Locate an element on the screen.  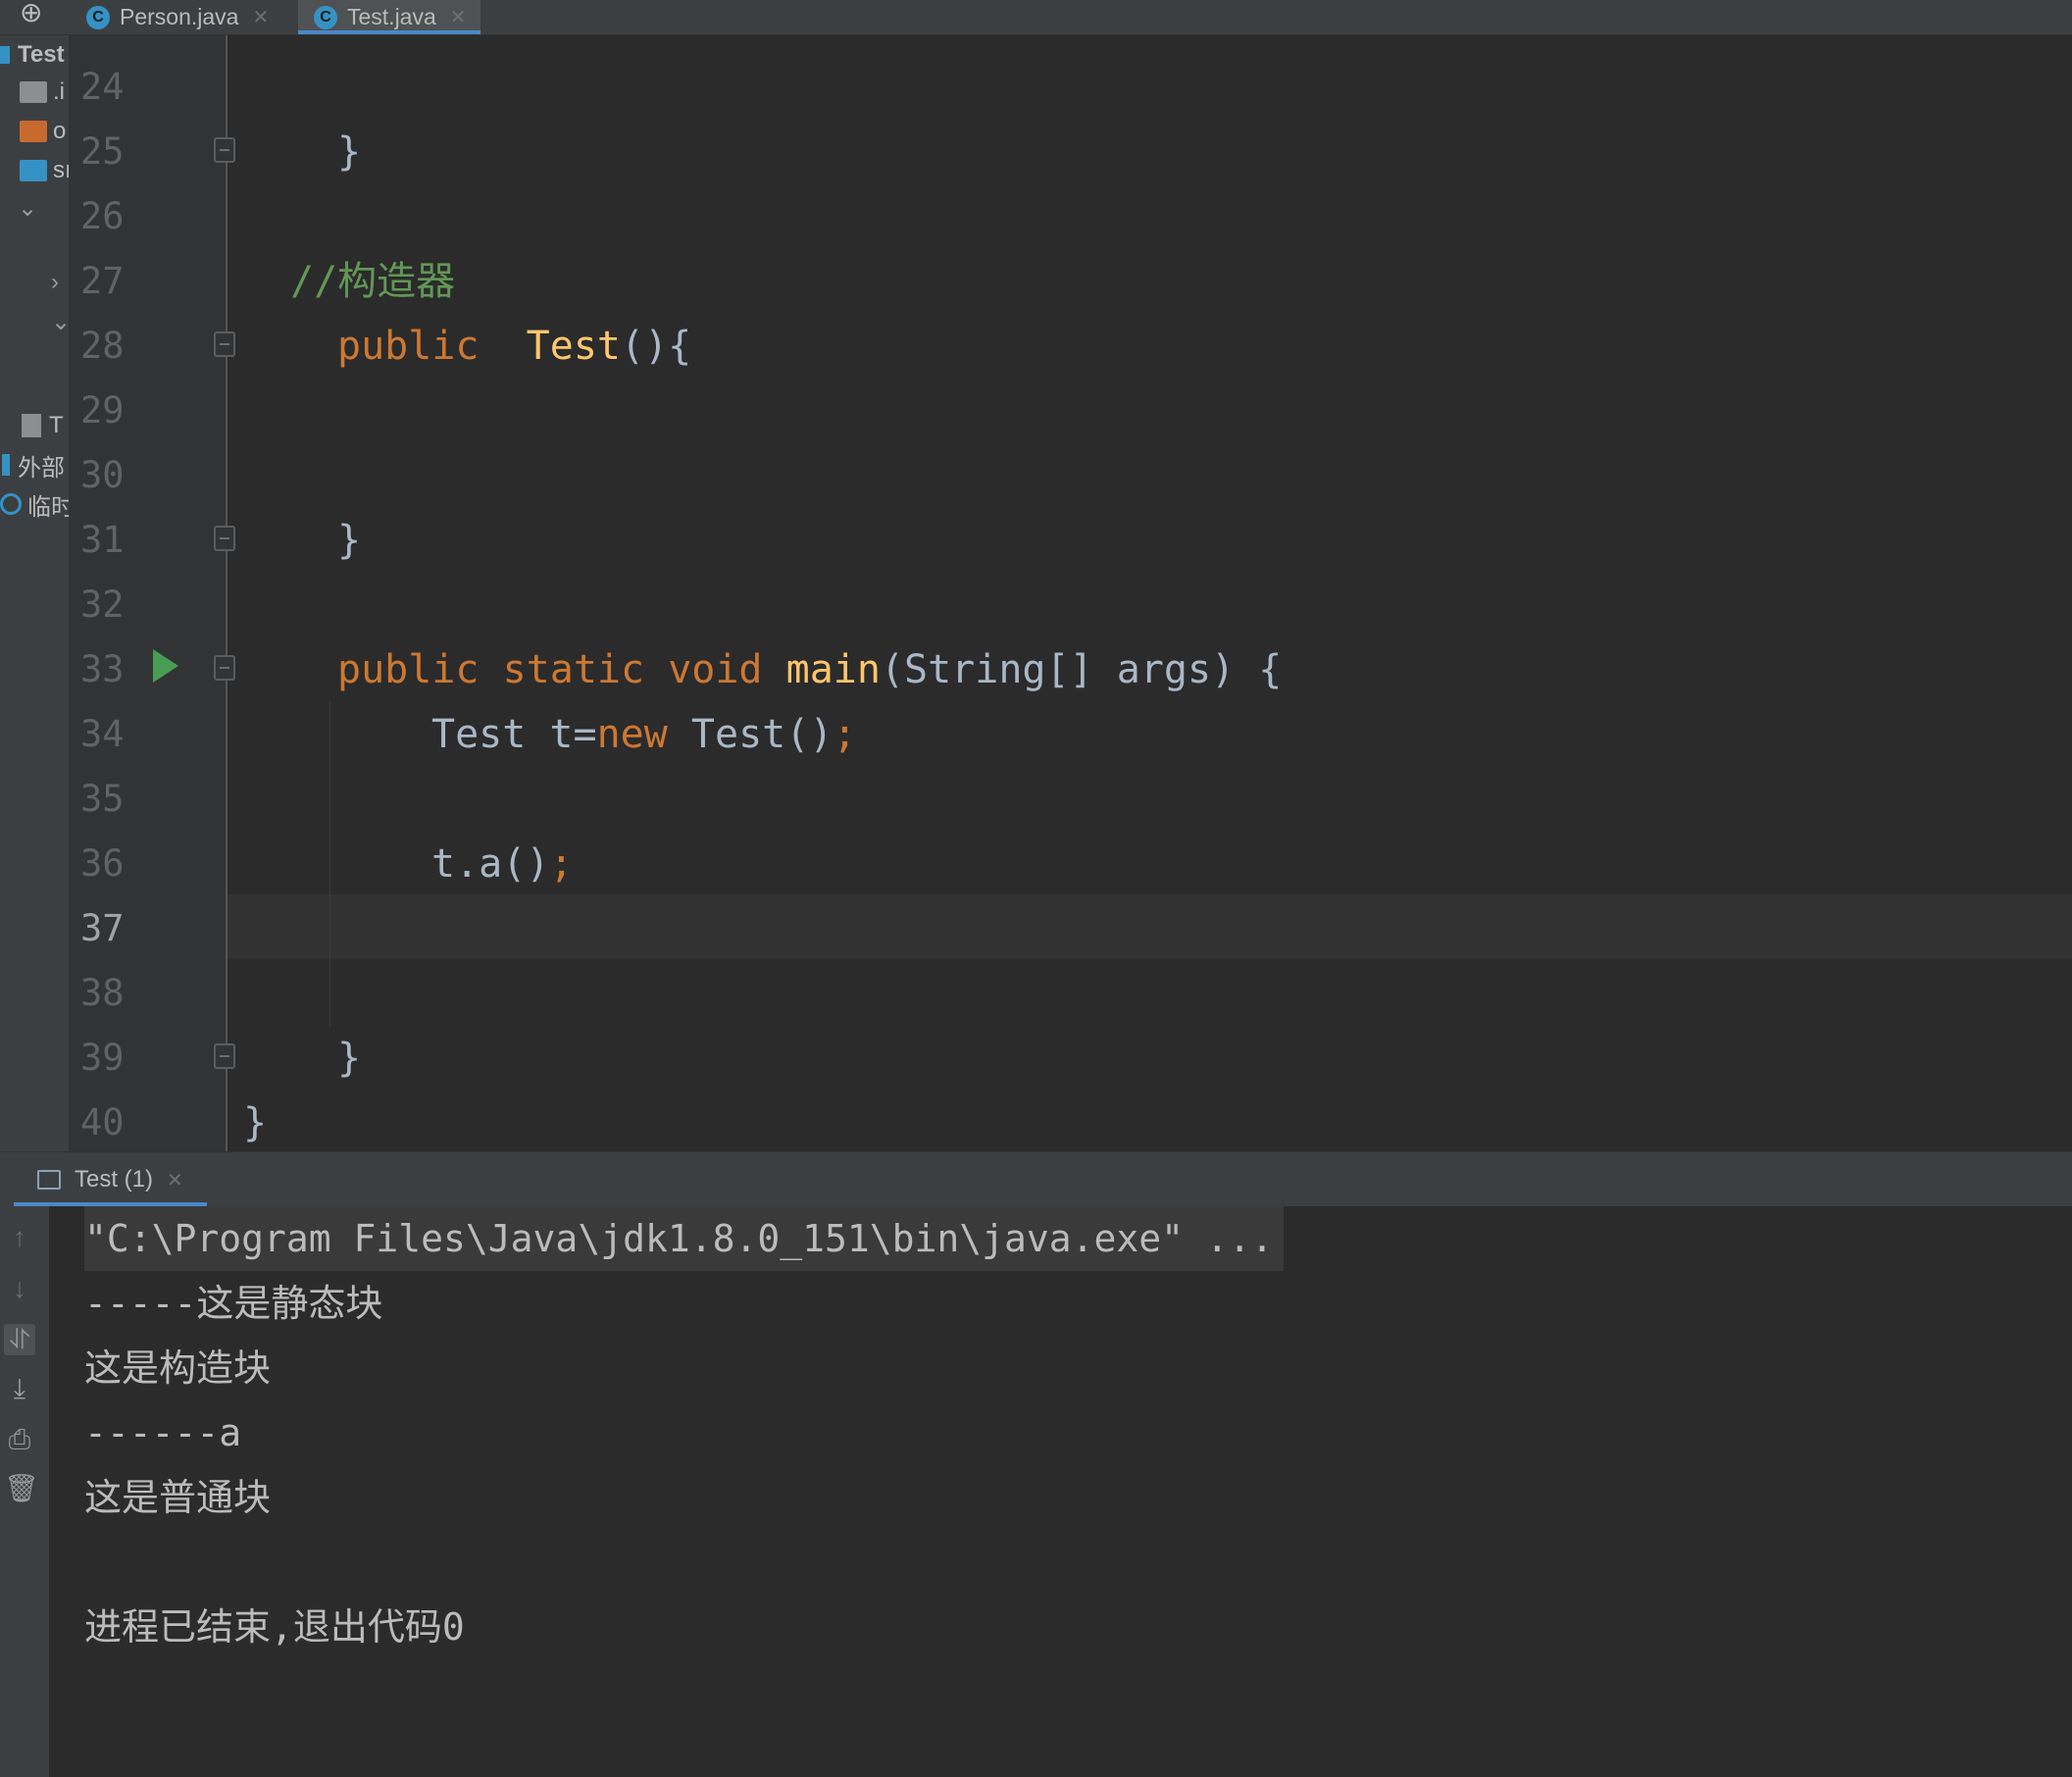
line-number: 30 is located at coordinates (102, 475).